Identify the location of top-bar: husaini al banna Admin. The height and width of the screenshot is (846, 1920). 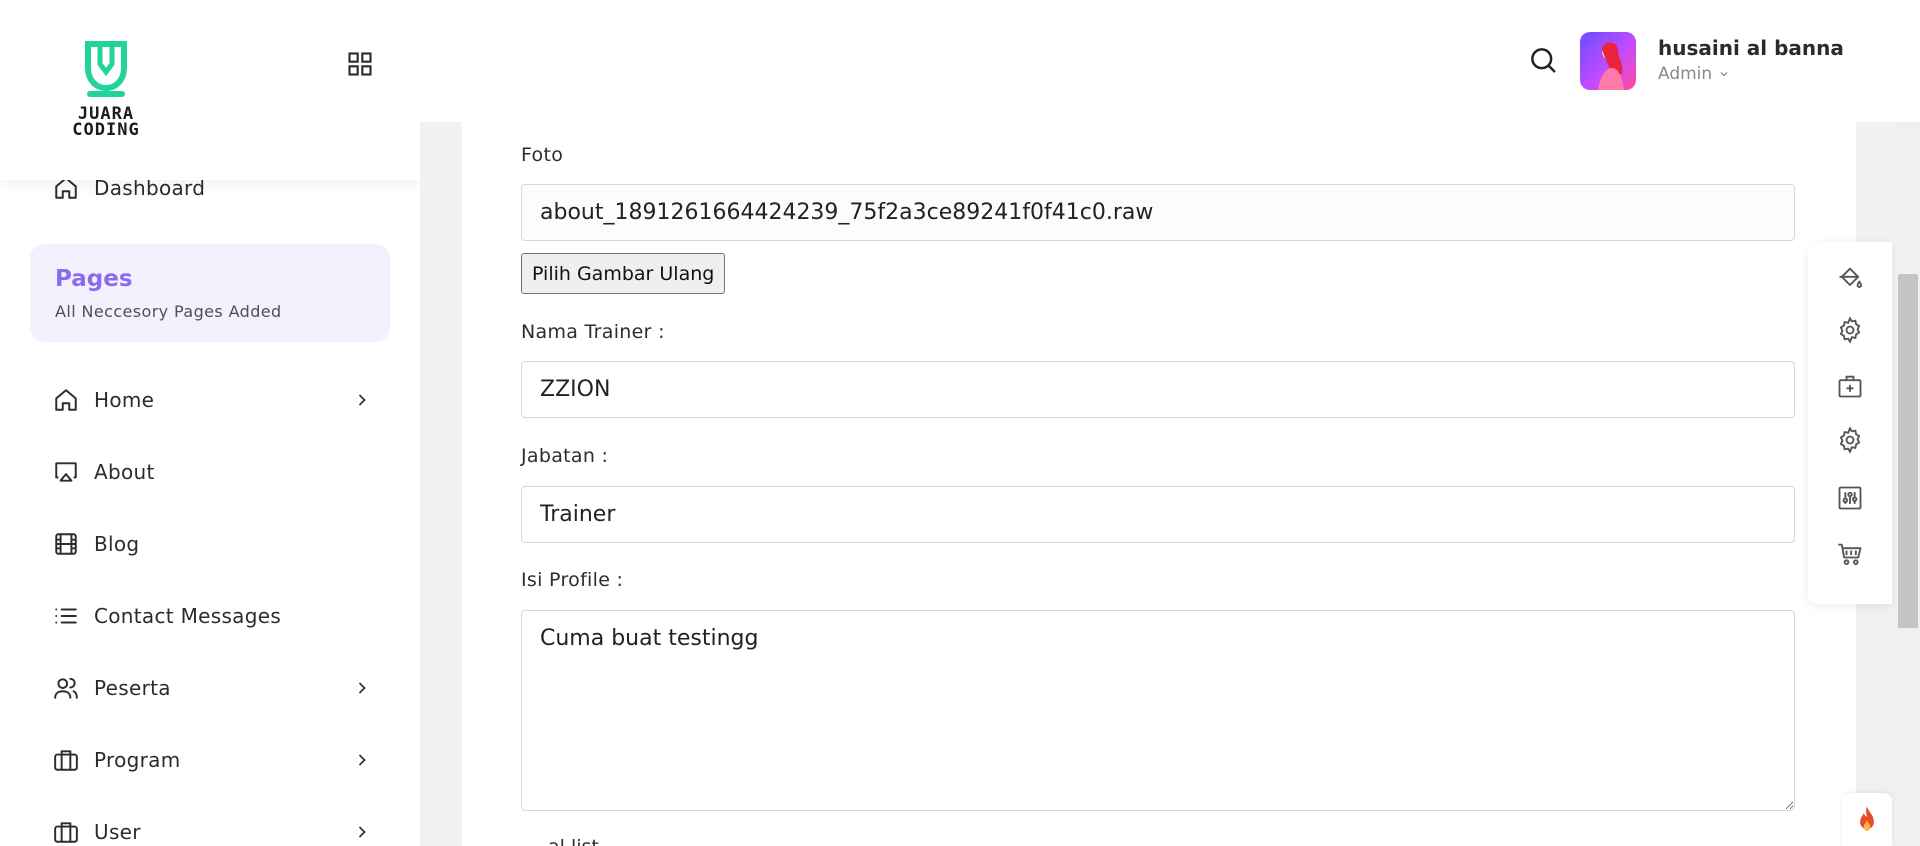
(1170, 61).